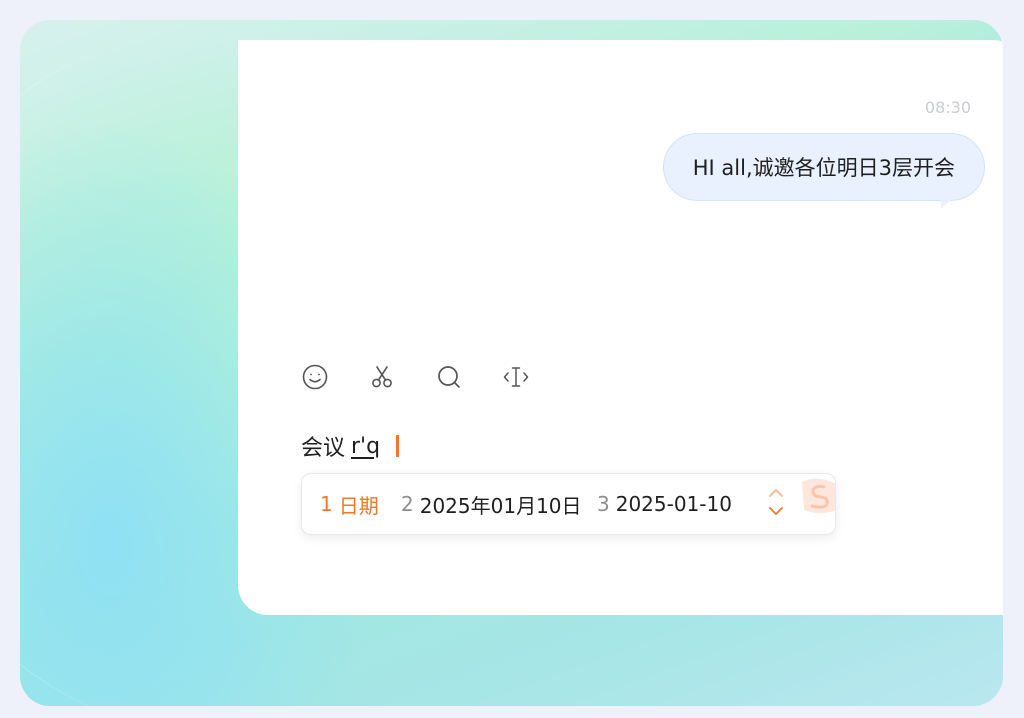 Image resolution: width=1024 pixels, height=718 pixels. I want to click on candidate-3: 3 2025-01-10, so click(664, 504).